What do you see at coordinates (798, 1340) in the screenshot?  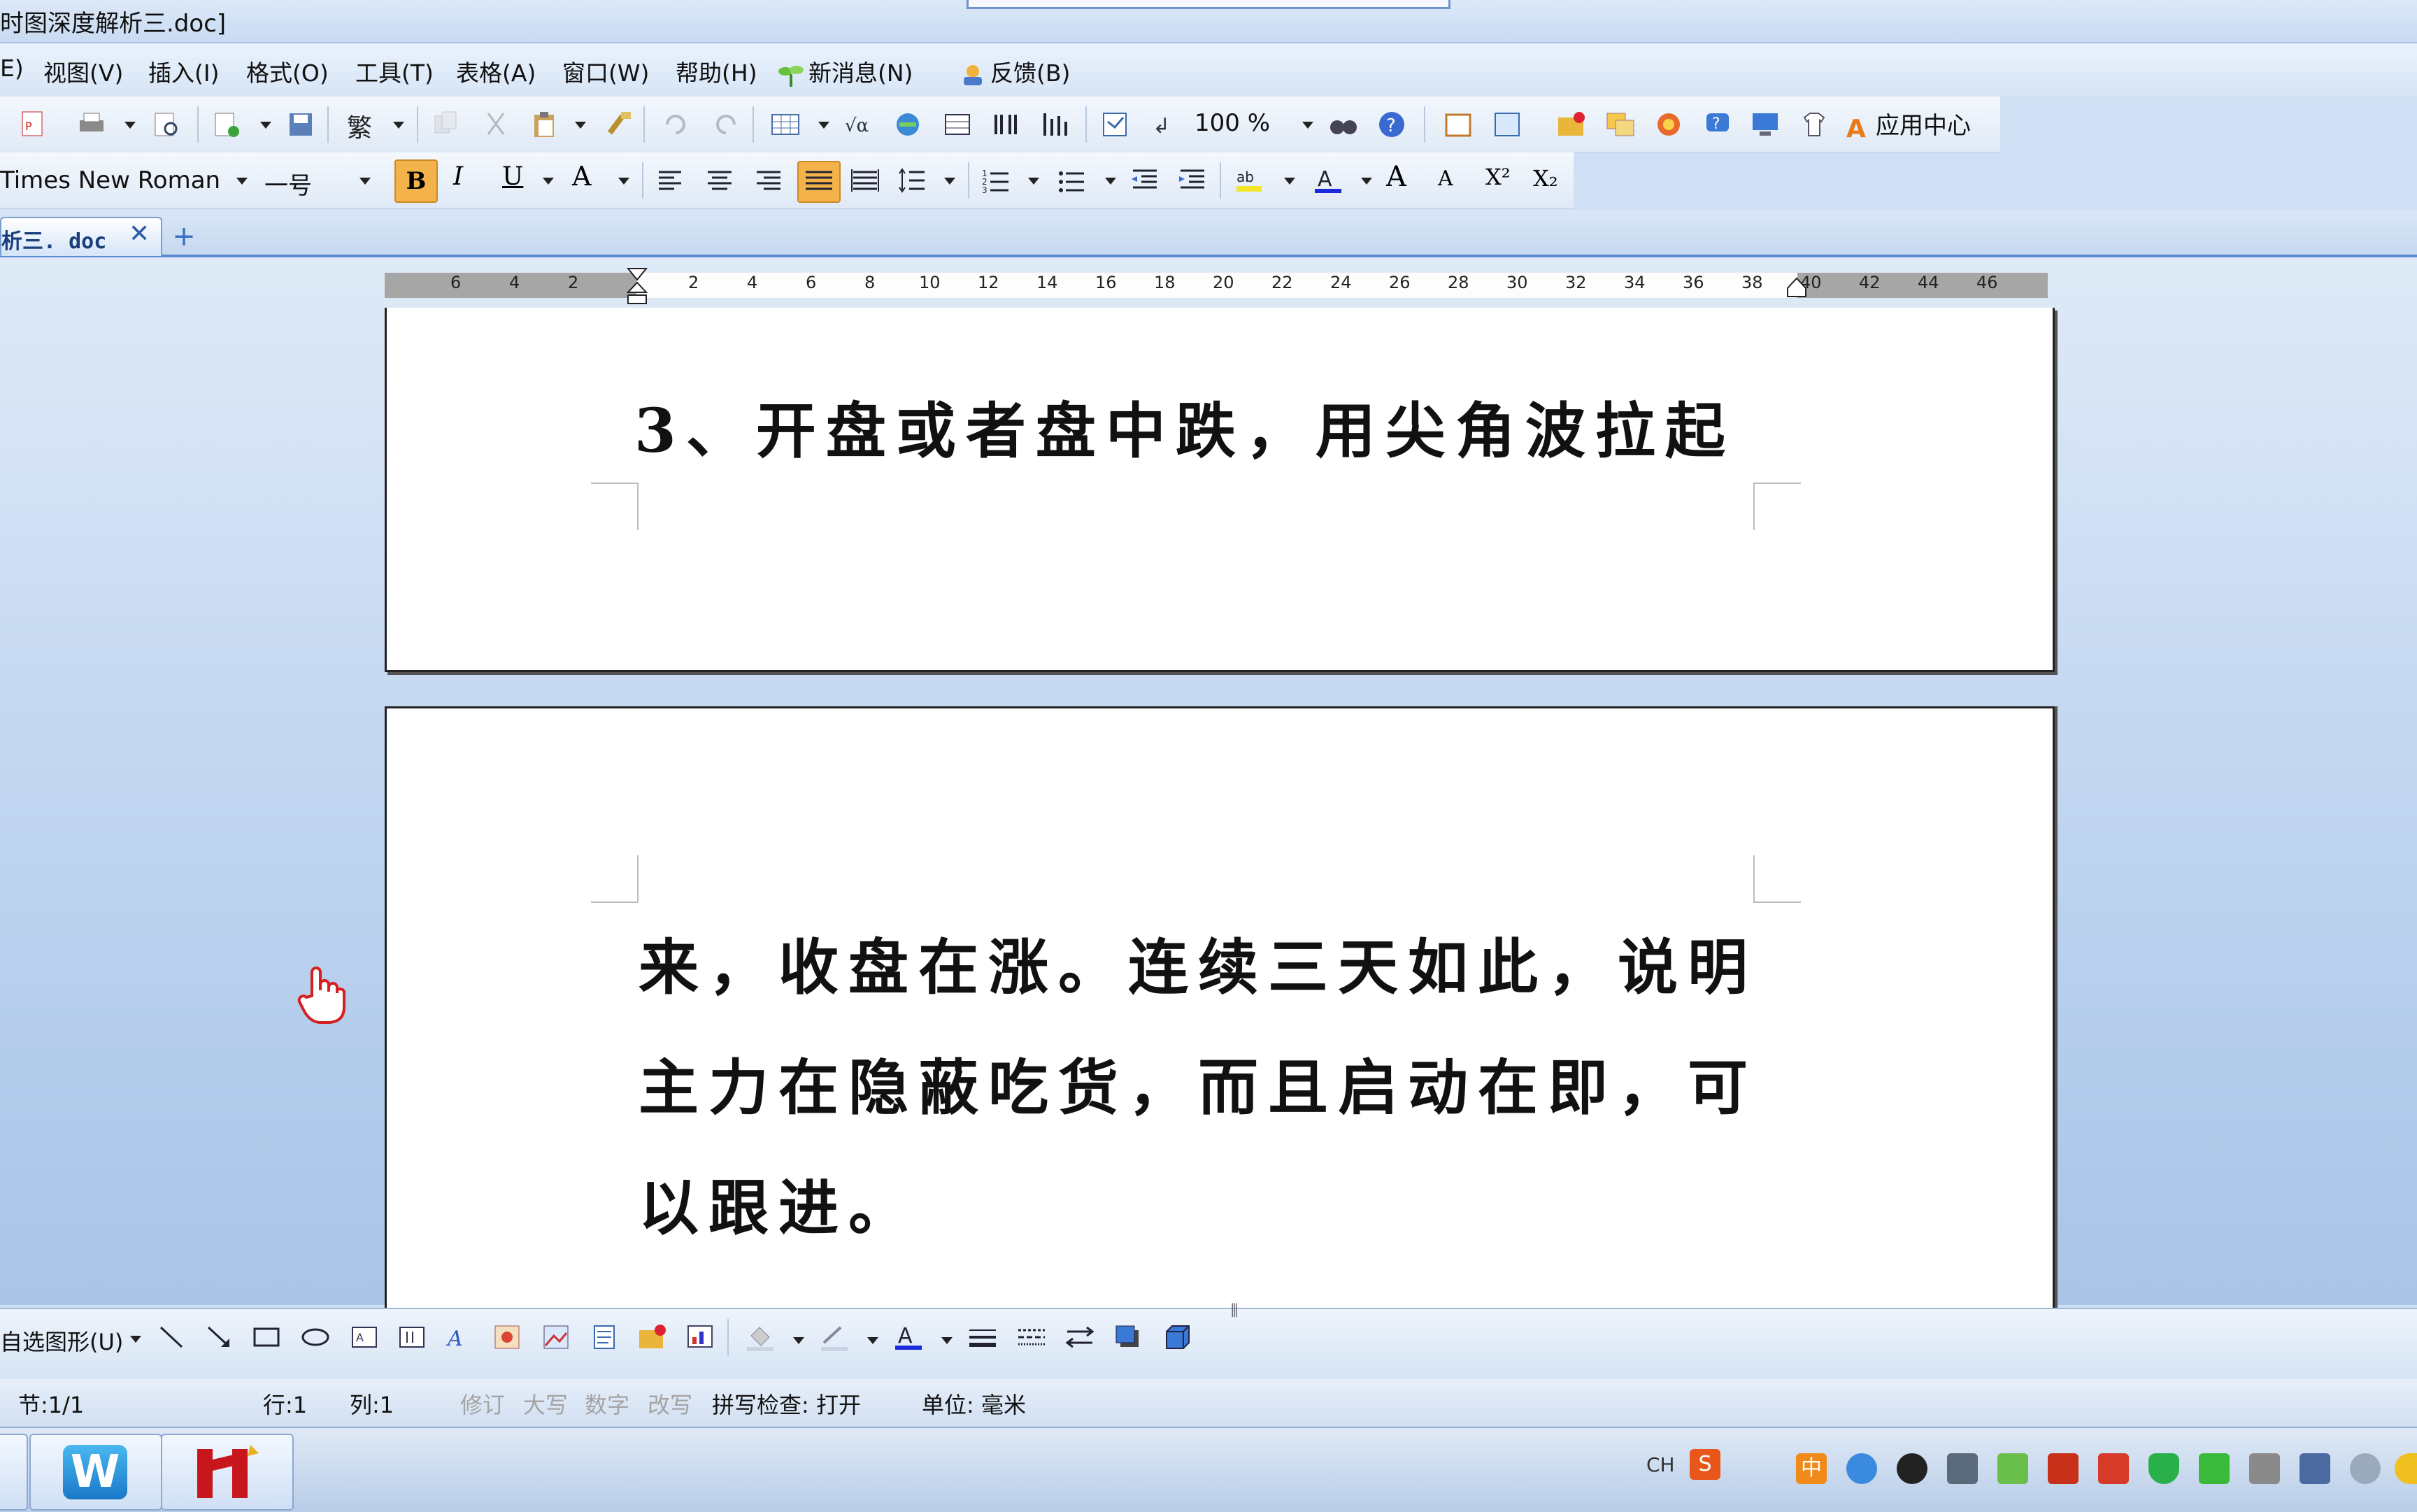 I see `fill-color-dropdown-icon` at bounding box center [798, 1340].